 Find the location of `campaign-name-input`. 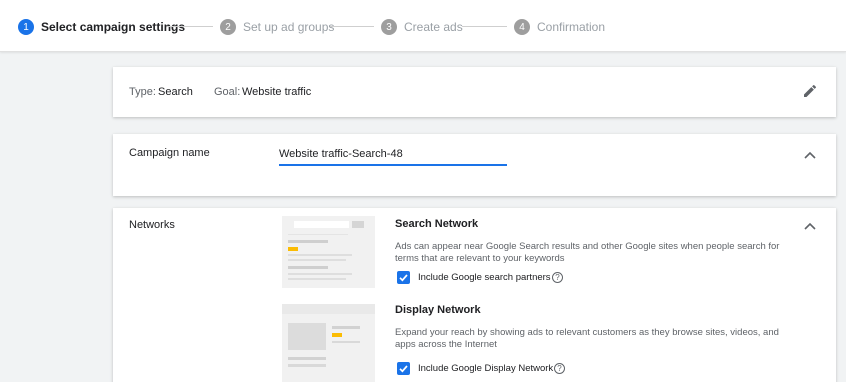

campaign-name-input is located at coordinates (393, 156).